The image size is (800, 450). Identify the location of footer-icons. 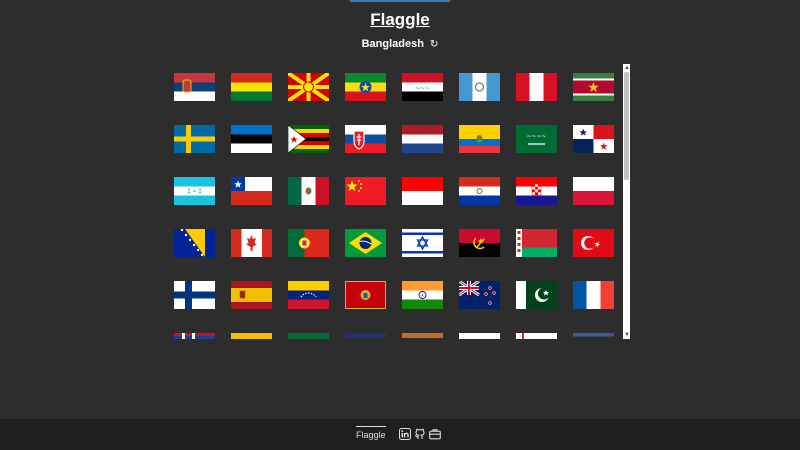
(420, 434).